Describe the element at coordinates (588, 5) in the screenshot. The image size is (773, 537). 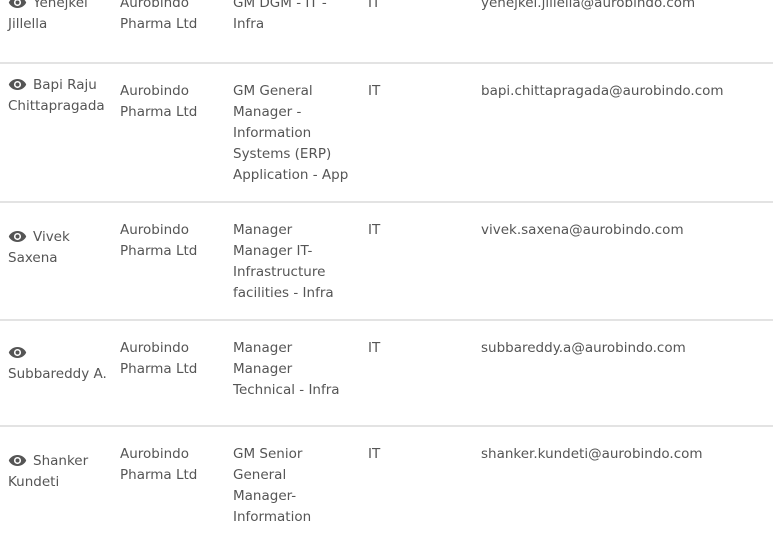
I see `email-link: yehejkel.jillella@aurobindo.com` at that location.